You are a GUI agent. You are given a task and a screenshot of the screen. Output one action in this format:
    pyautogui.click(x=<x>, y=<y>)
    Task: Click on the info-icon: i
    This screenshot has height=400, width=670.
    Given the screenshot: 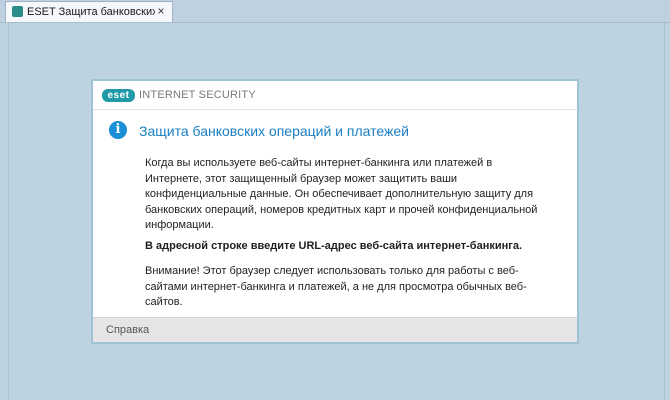 What is the action you would take?
    pyautogui.click(x=118, y=130)
    